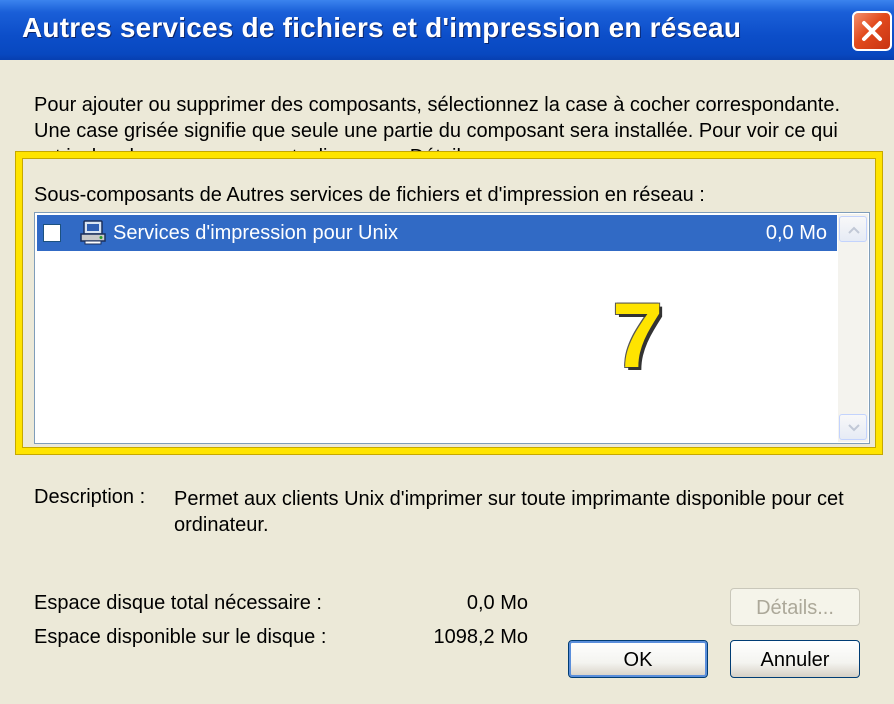 The image size is (894, 704). I want to click on component-checkbox, so click(52, 233).